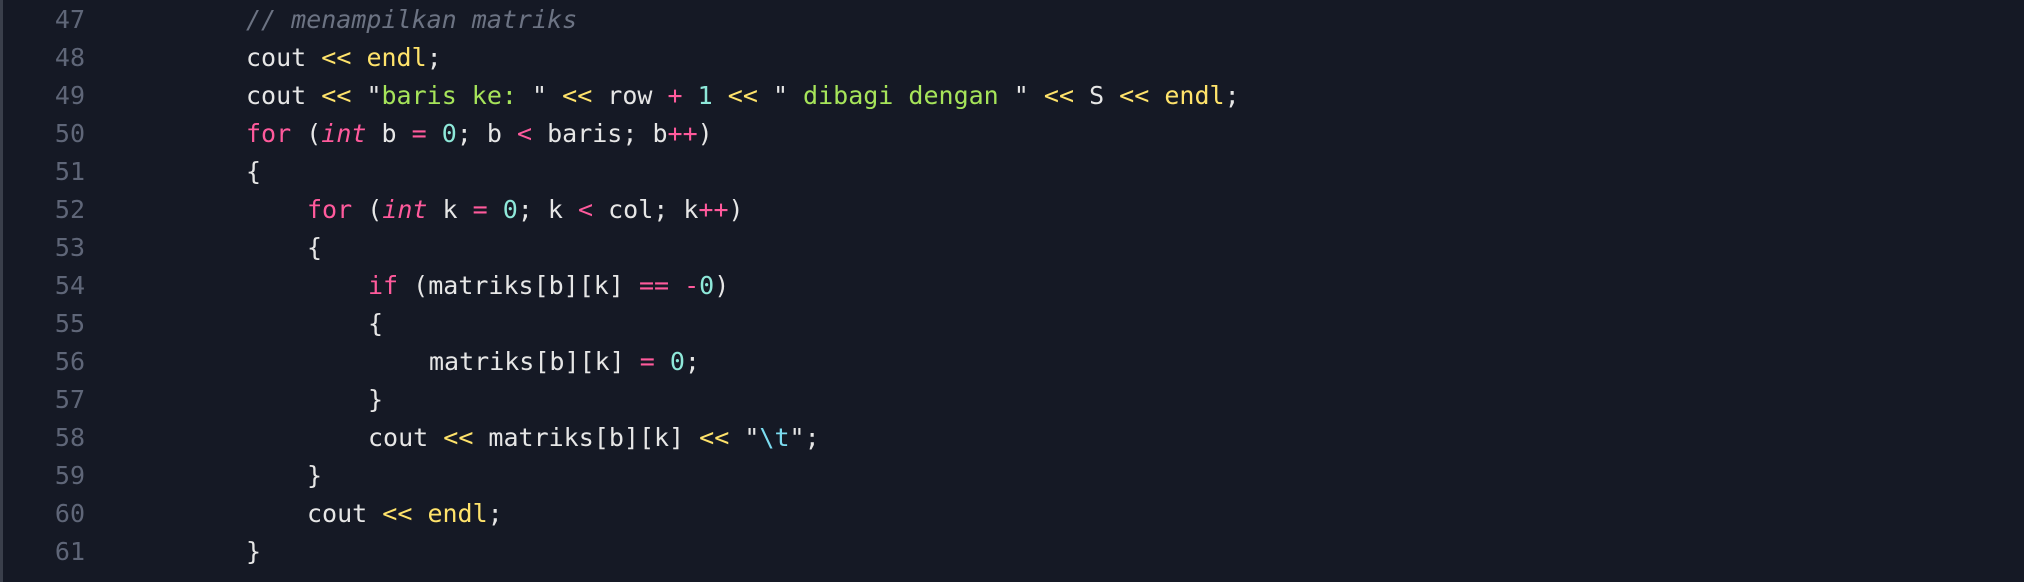 This screenshot has width=2024, height=582. Describe the element at coordinates (69, 19) in the screenshot. I see `line-number: 47` at that location.